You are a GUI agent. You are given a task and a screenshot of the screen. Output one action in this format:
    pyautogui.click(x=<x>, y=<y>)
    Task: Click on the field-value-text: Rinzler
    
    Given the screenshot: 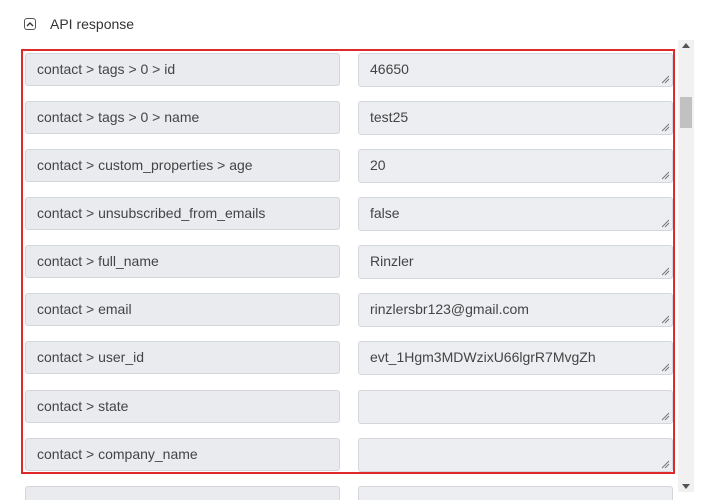 What is the action you would take?
    pyautogui.click(x=392, y=261)
    